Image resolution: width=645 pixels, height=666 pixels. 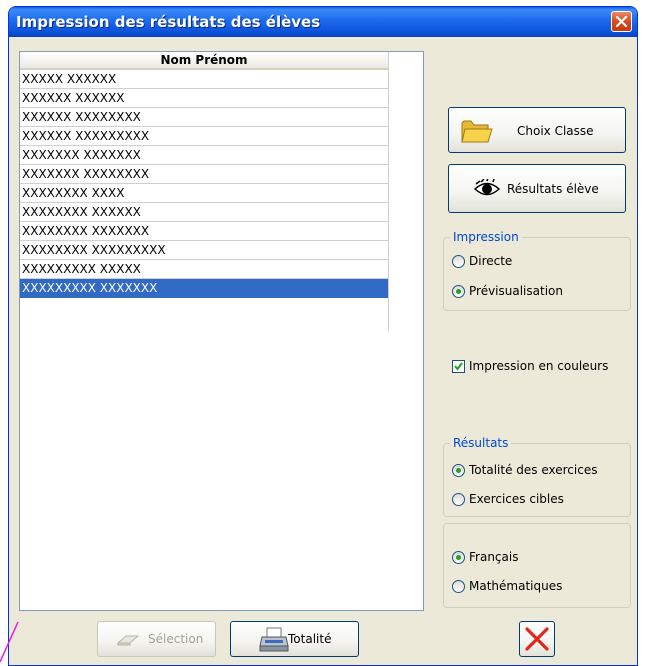 I want to click on directe-radio, so click(x=458, y=261).